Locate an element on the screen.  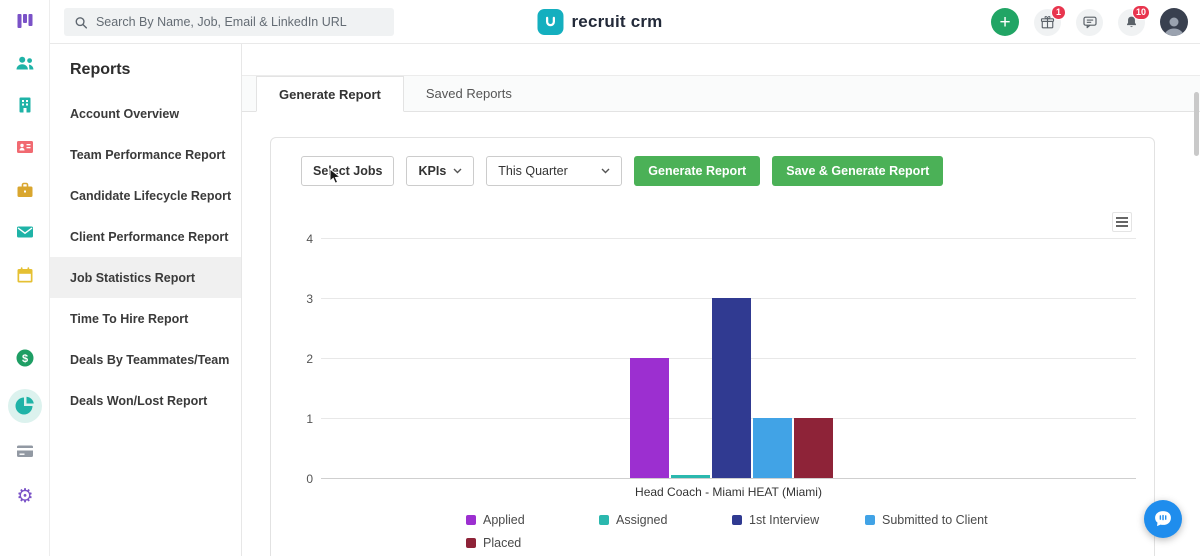
bar-submitted-to-client is located at coordinates (772, 448).